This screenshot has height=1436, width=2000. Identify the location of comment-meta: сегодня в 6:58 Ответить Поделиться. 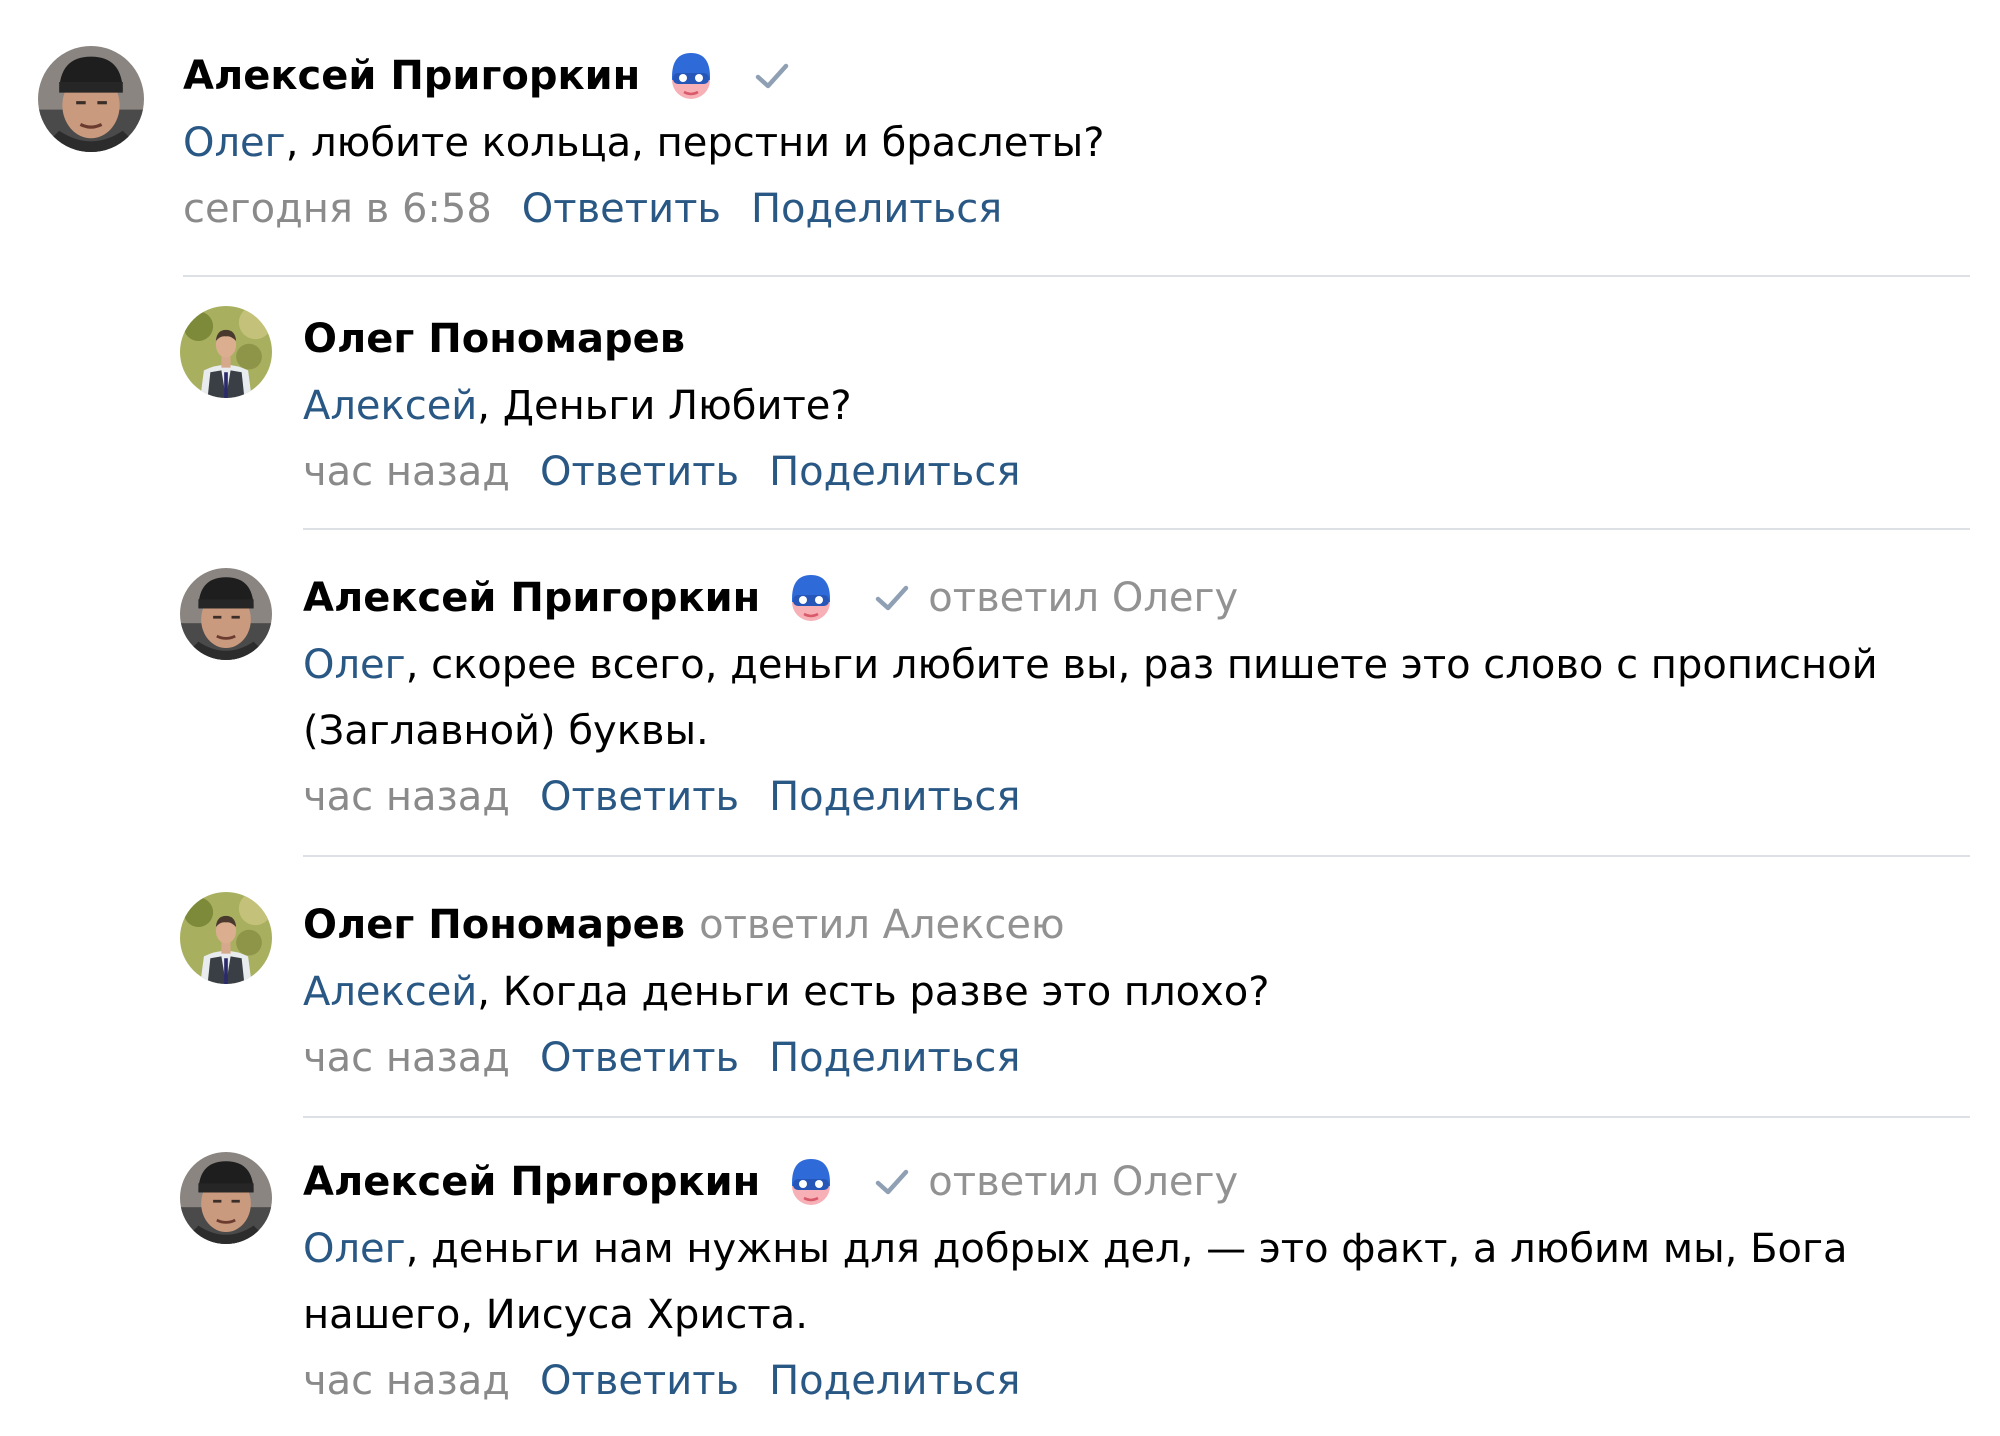
(1076, 209).